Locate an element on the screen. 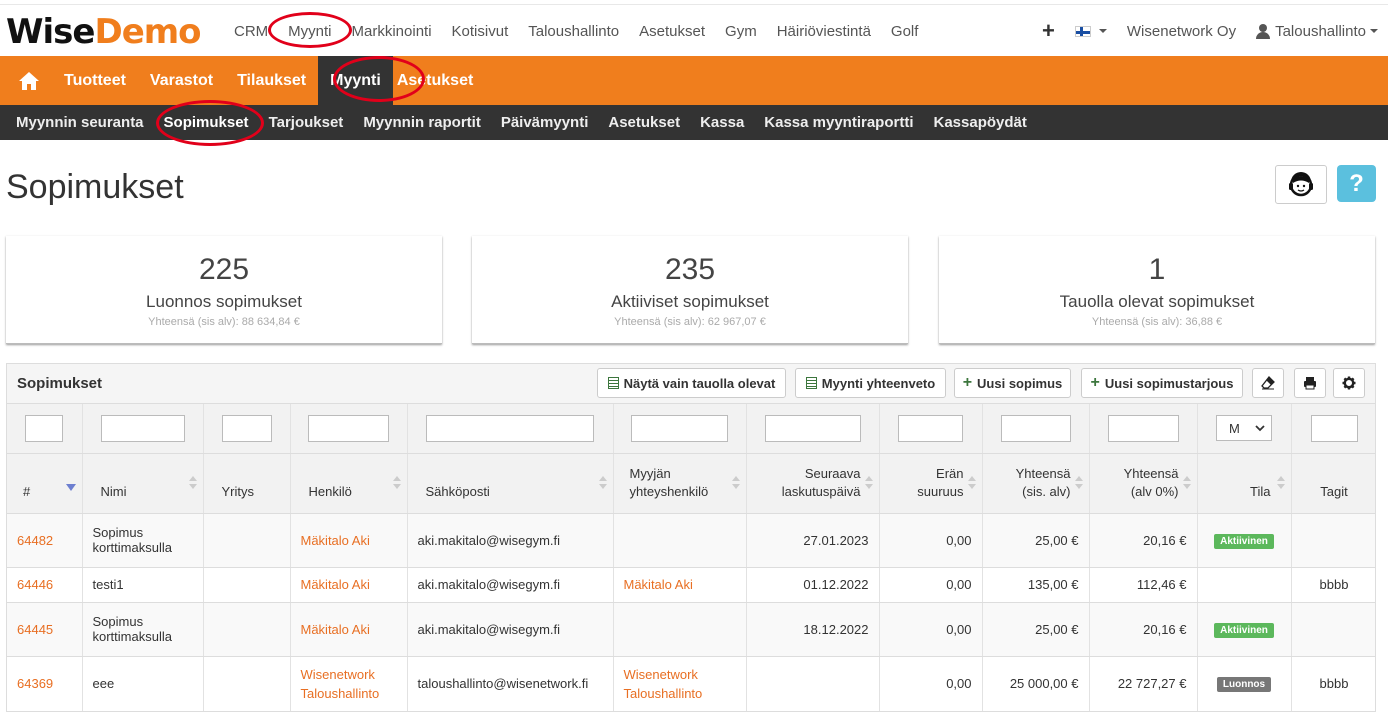  col-person: Henkilö is located at coordinates (349, 483).